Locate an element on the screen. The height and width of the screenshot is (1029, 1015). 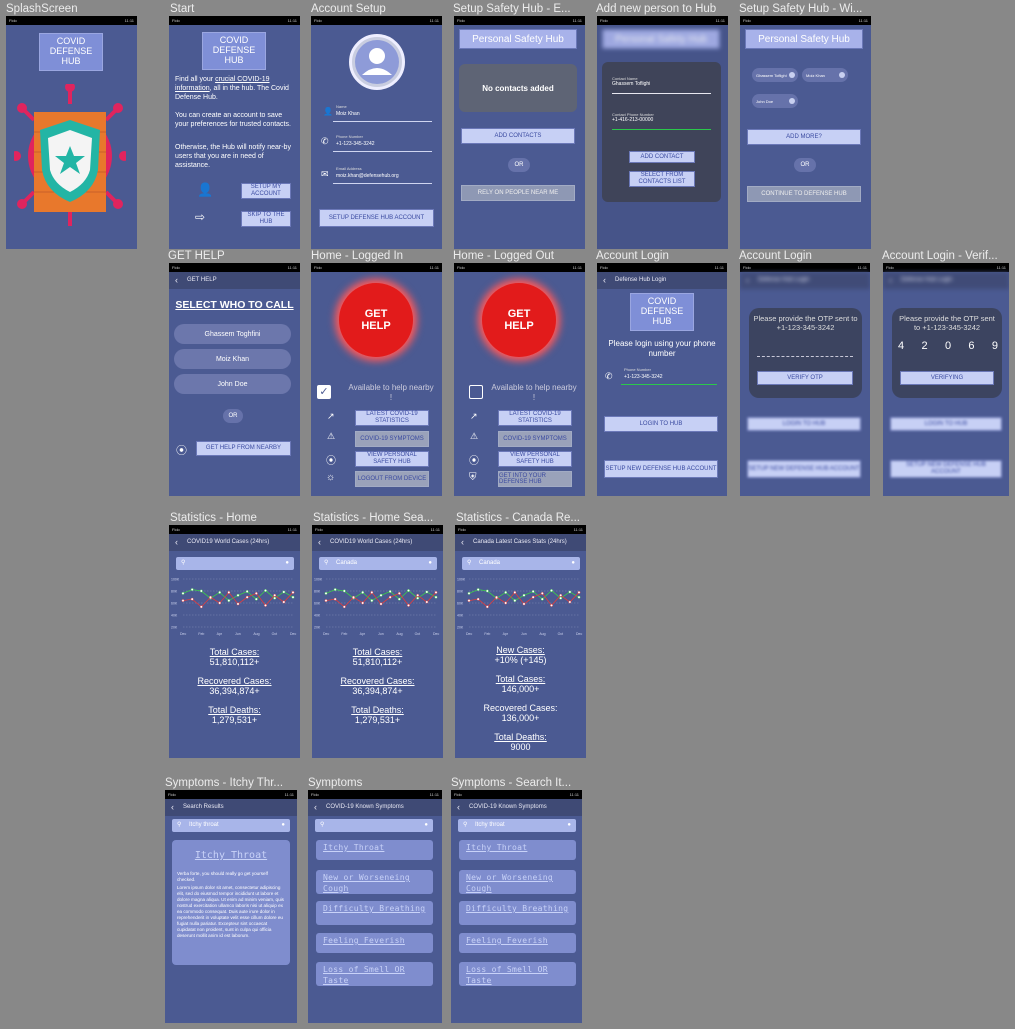
skip-to-hub-button: SKIP TO THE HUB is located at coordinates (266, 219).